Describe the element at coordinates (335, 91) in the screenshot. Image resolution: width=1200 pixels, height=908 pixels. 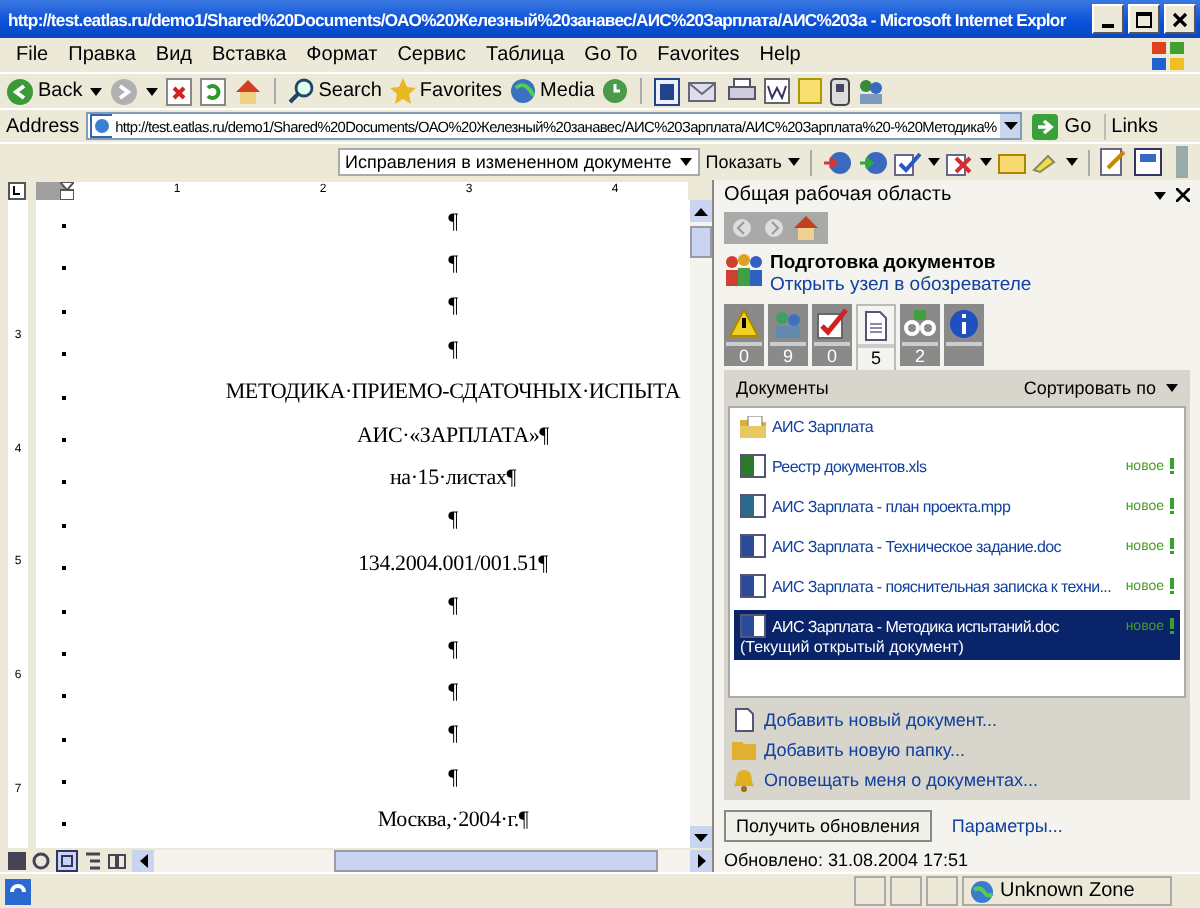
I see `search-button: Search` at that location.